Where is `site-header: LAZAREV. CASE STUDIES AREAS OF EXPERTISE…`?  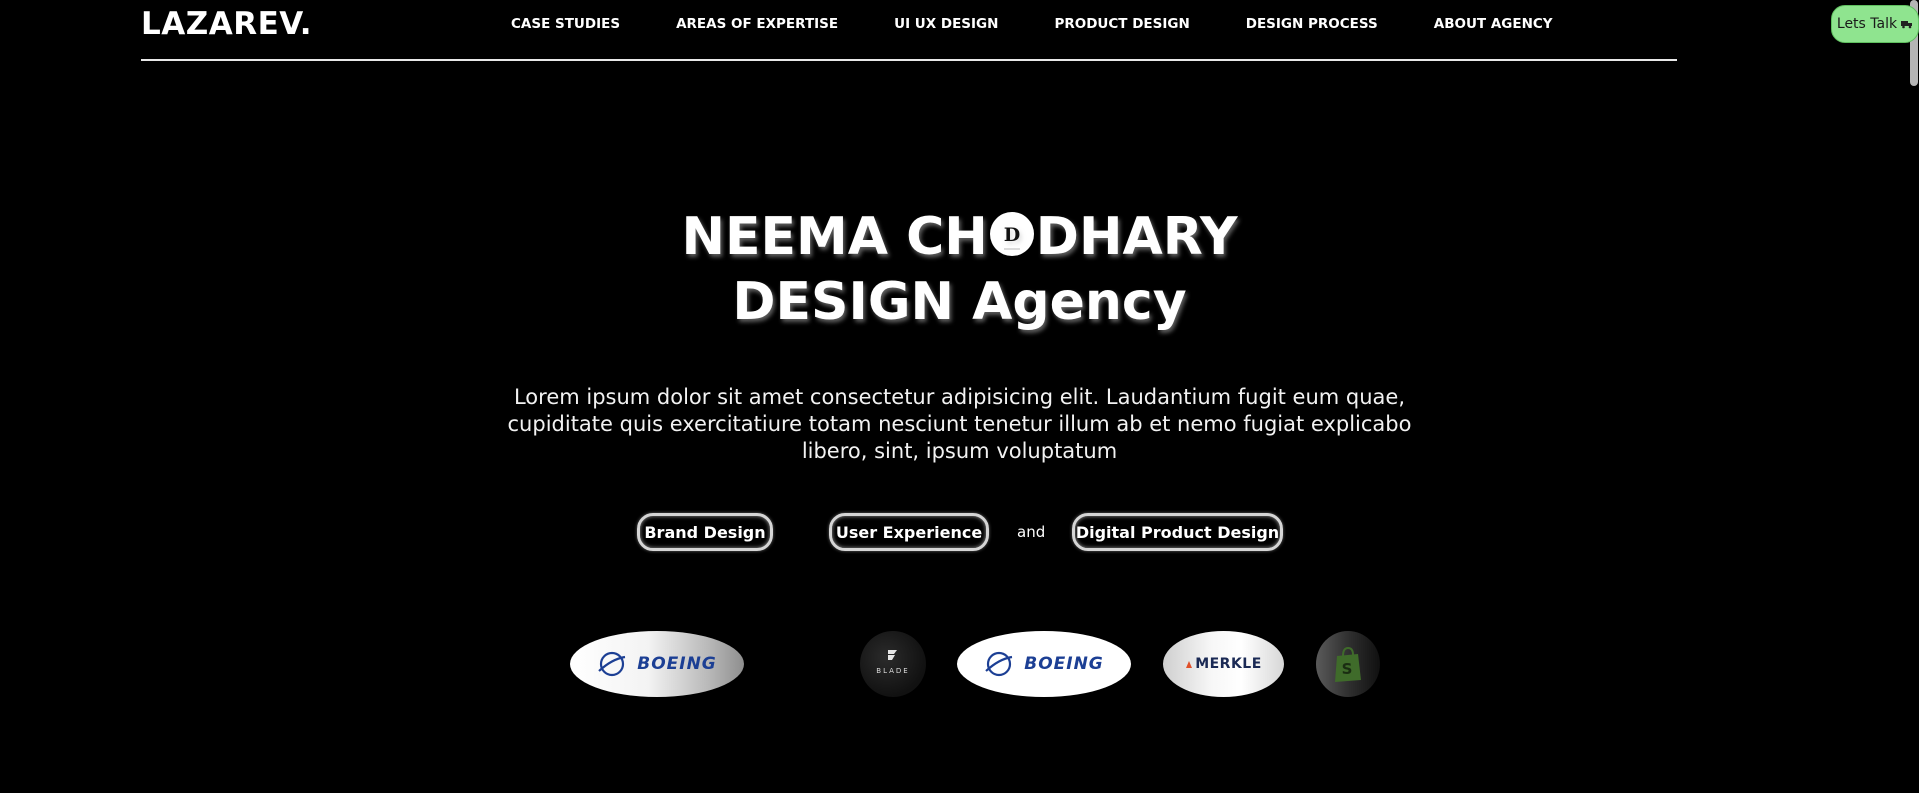
site-header: LAZAREV. CASE STUDIES AREAS OF EXPERTISE… is located at coordinates (1030, 30).